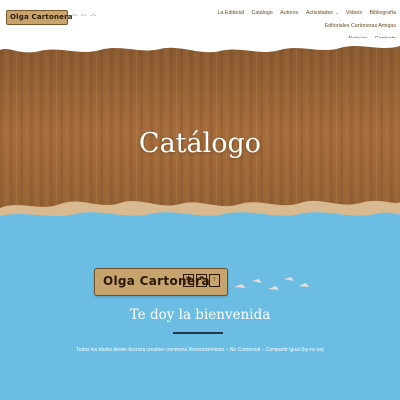  I want to click on heading-divider, so click(198, 333).